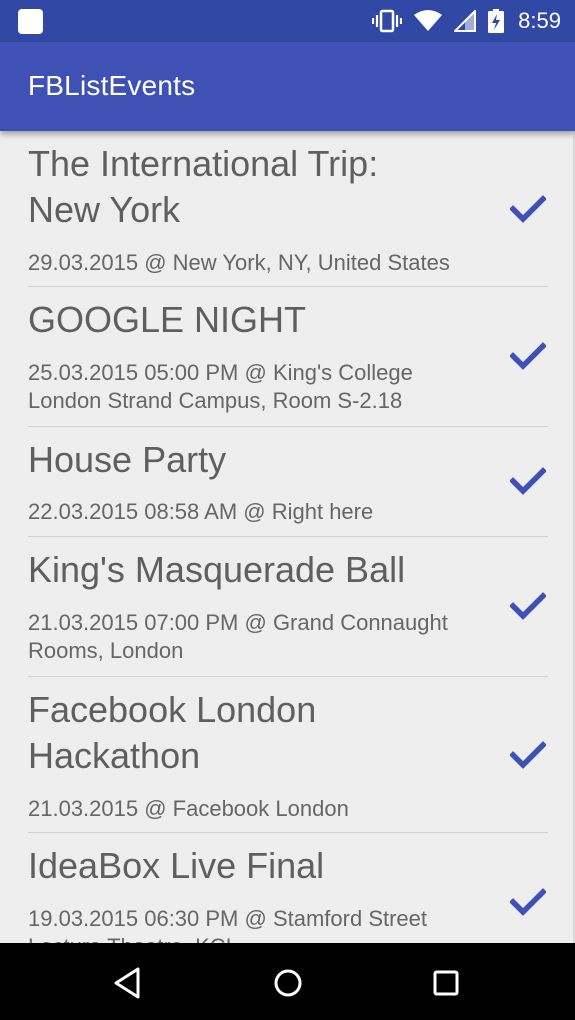 The width and height of the screenshot is (575, 1020). Describe the element at coordinates (238, 622) in the screenshot. I see `event-detail-line: 21.03.2015 07:00 PM @ Grand Connaught` at that location.